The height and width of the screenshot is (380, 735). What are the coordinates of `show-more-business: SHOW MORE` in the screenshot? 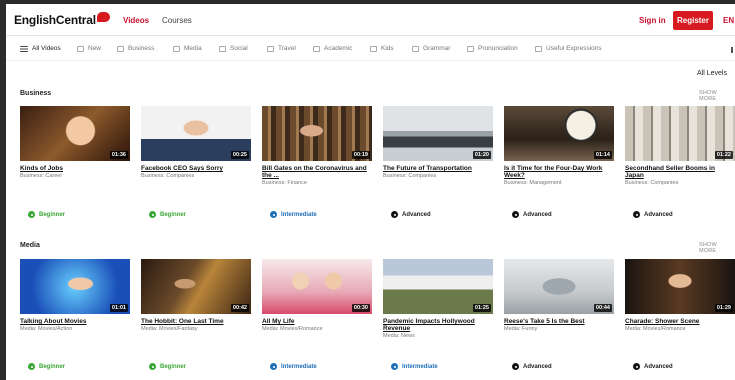 It's located at (717, 96).